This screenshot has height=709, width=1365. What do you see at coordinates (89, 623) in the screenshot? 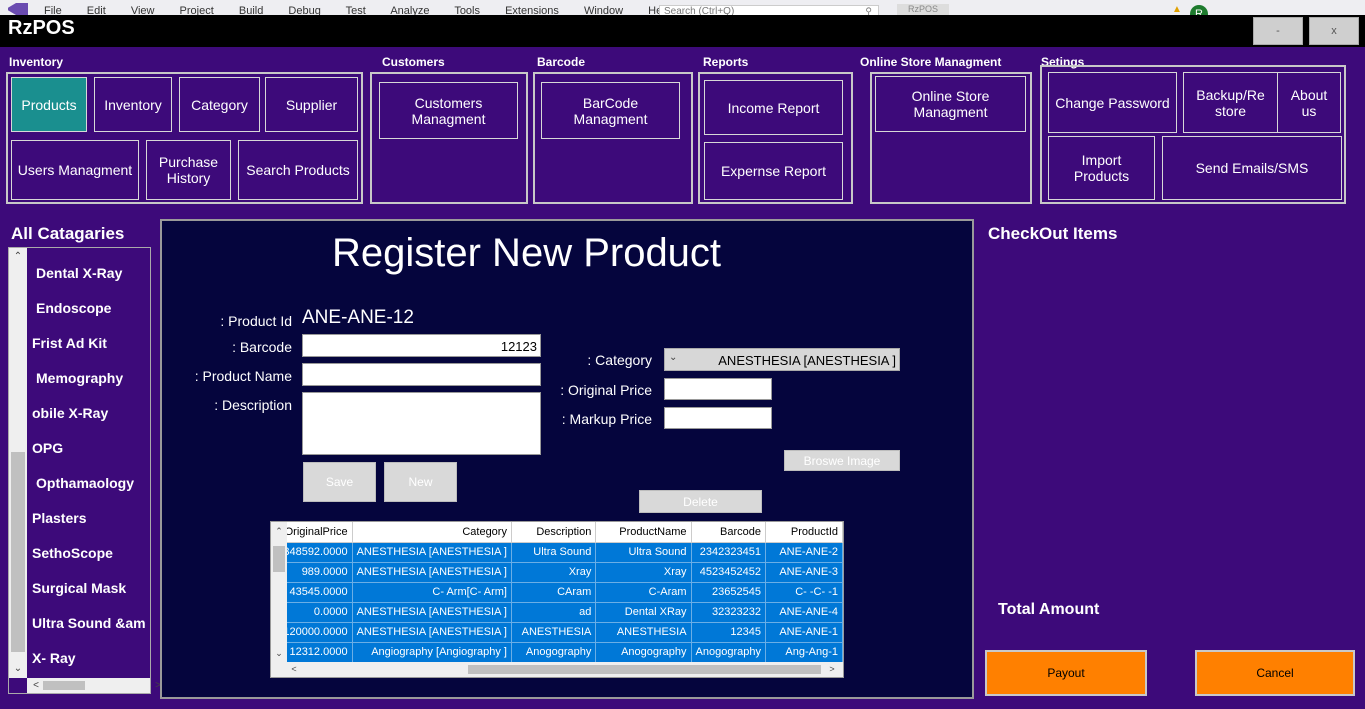
I see `category-item: Ultra Sound &am` at bounding box center [89, 623].